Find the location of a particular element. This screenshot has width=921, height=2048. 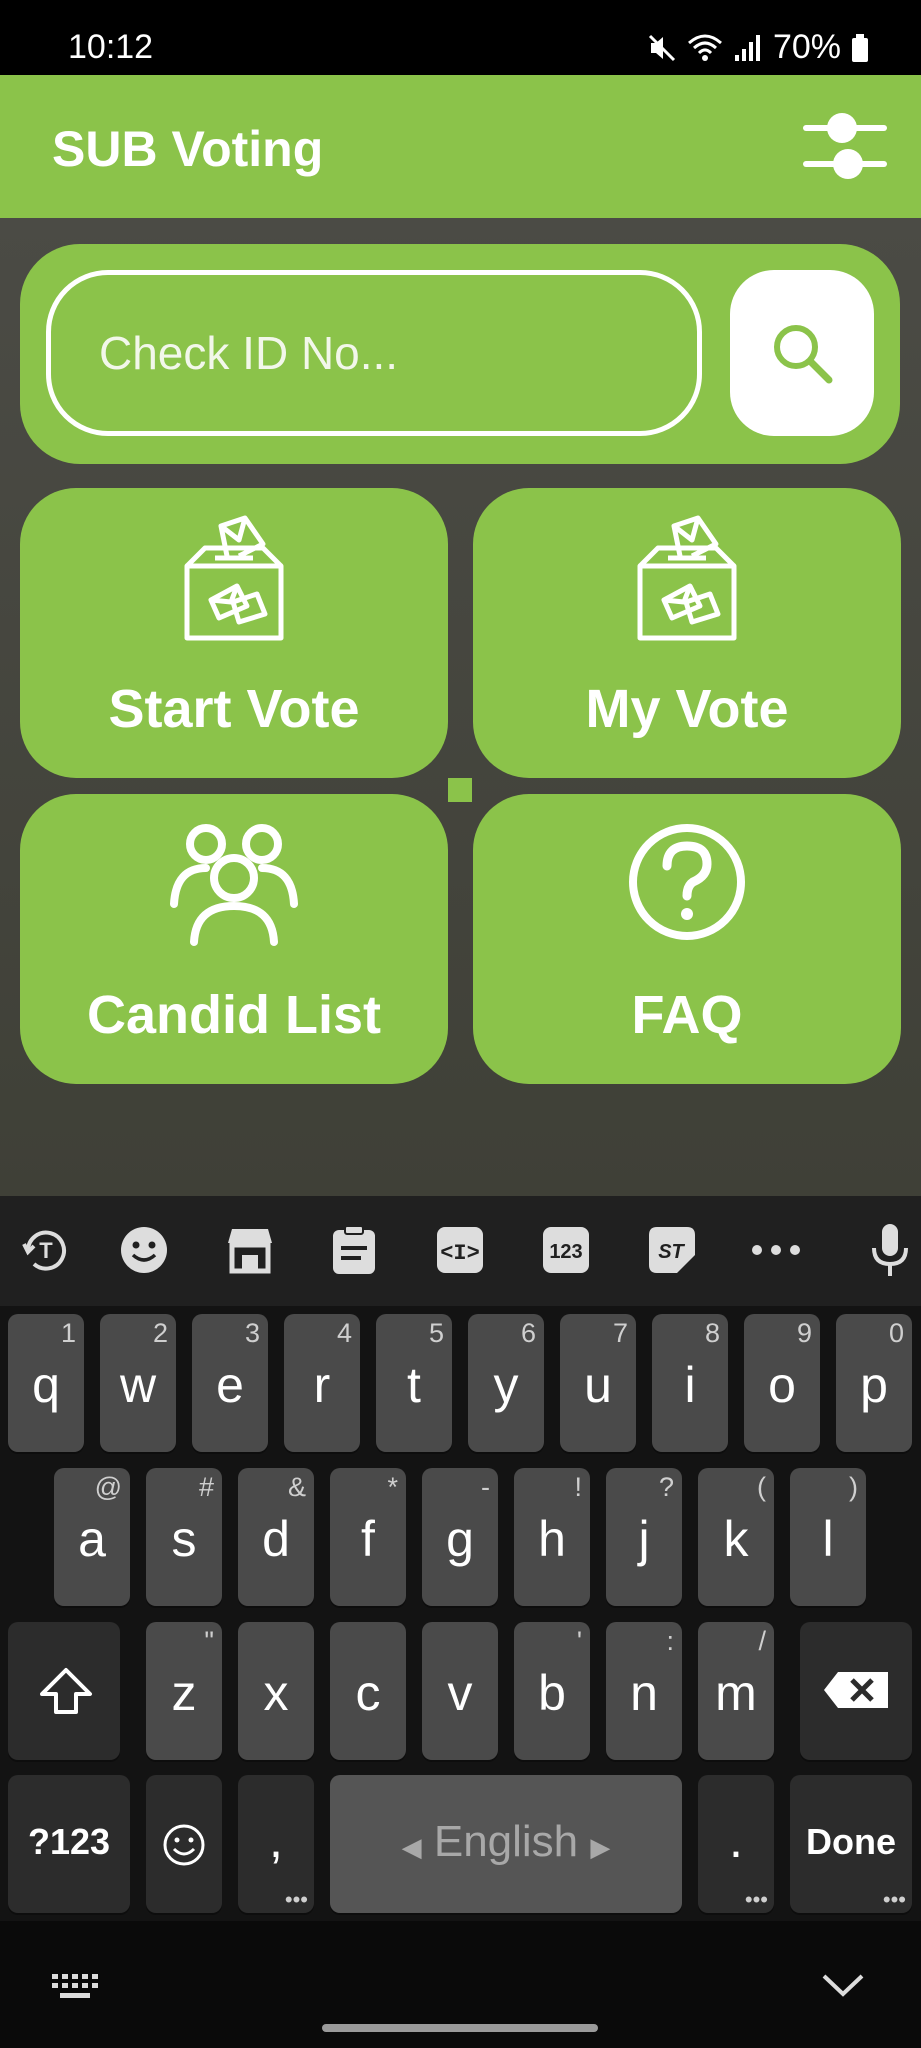

key-label: l is located at coordinates (828, 1539).